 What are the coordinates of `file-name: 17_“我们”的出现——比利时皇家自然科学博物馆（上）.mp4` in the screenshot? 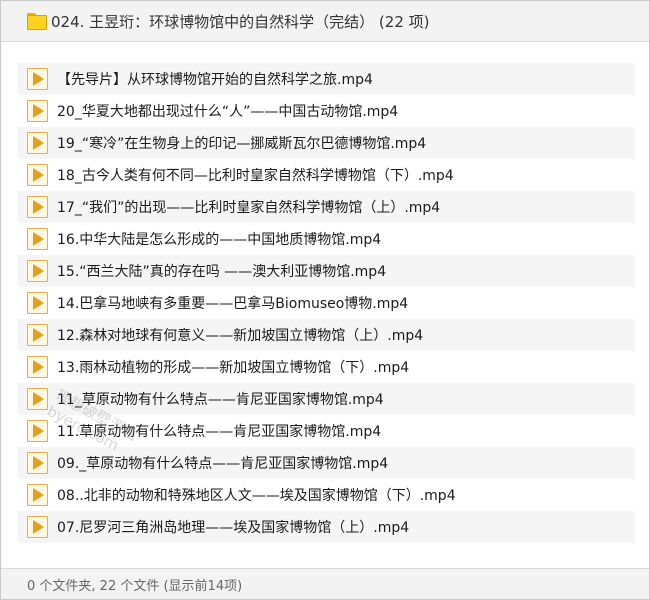 It's located at (249, 208).